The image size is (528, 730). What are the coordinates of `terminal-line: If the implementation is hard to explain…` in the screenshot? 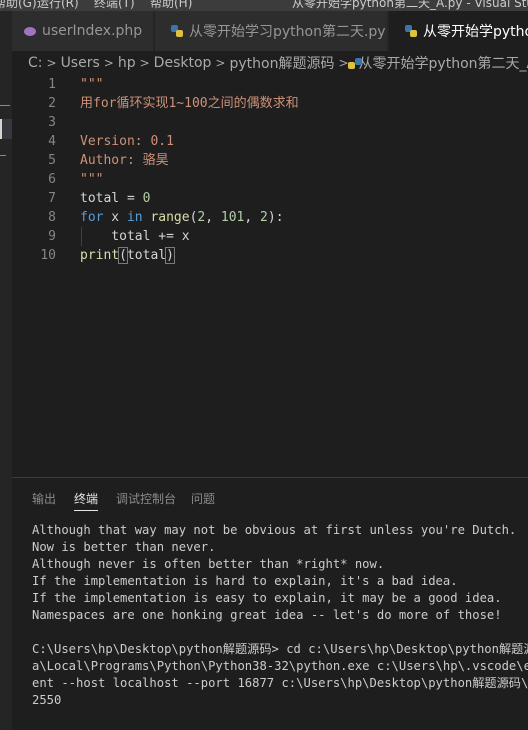 It's located at (245, 581).